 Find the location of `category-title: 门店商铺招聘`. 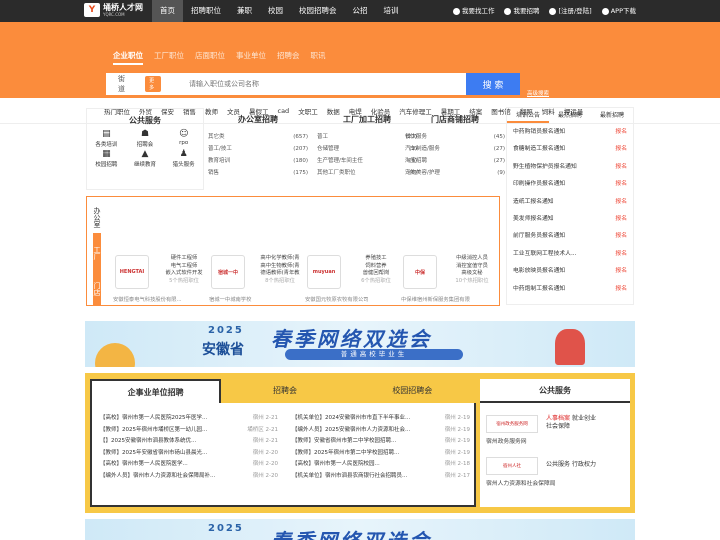

category-title: 门店商铺招聘 is located at coordinates (455, 119).